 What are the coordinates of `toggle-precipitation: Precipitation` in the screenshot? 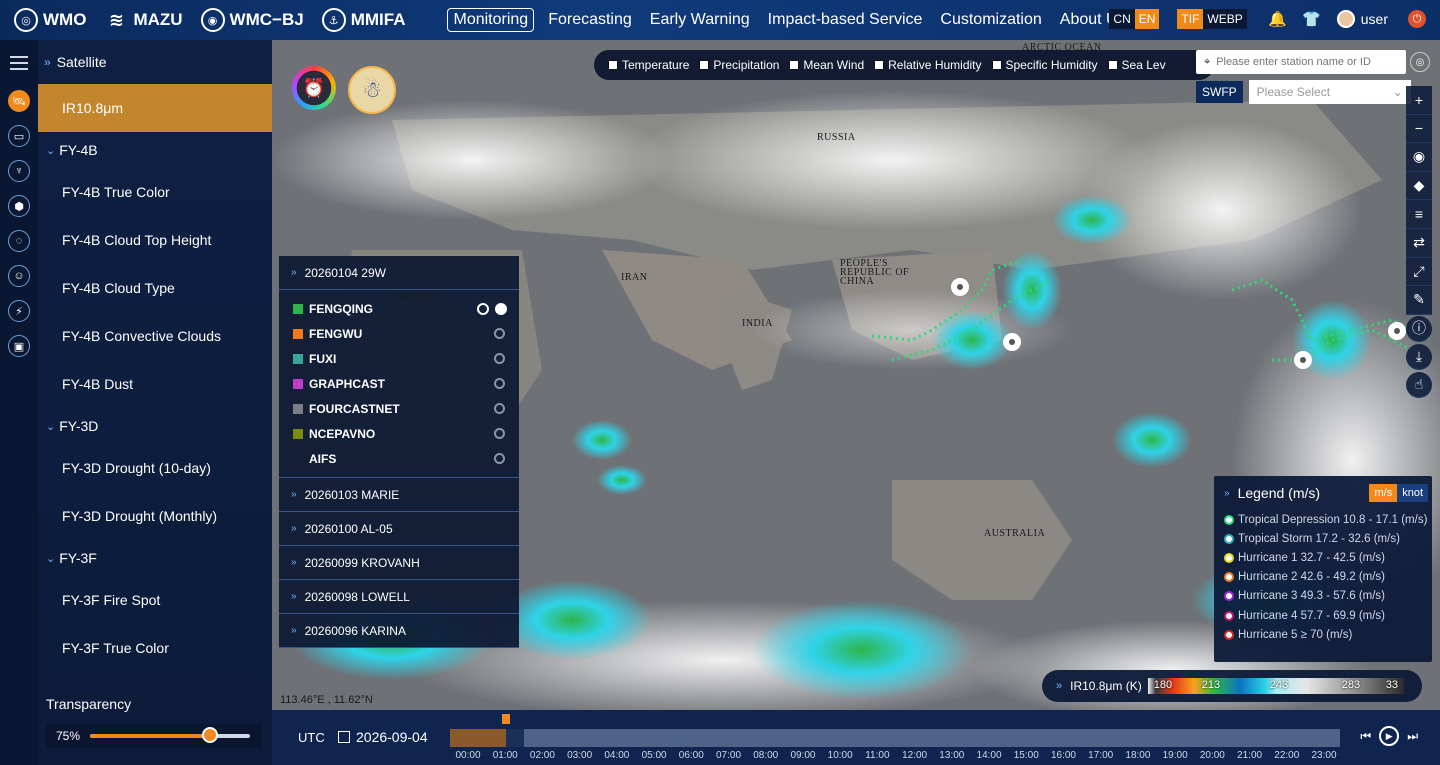 It's located at (739, 65).